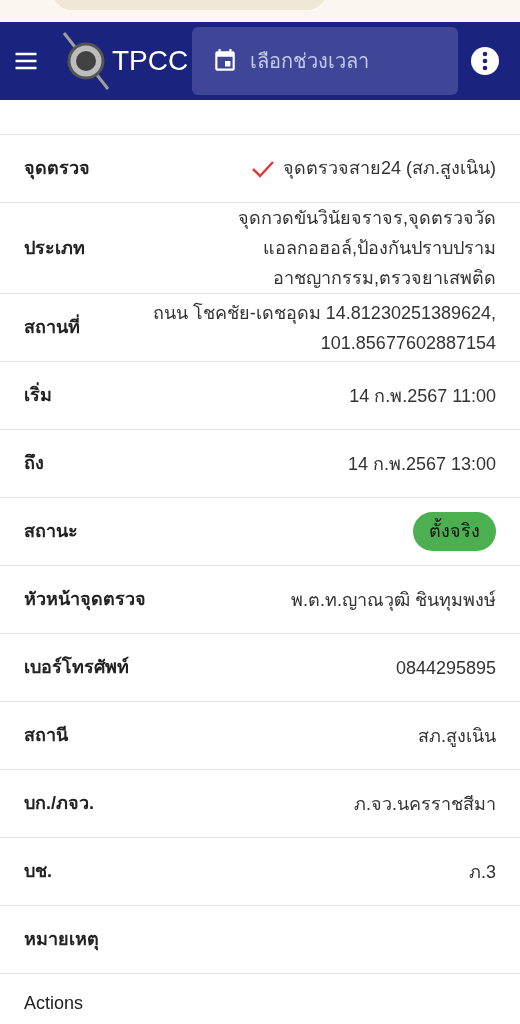 The width and height of the screenshot is (520, 1024). What do you see at coordinates (38, 871) in the screenshot?
I see `detail-label: บช.` at bounding box center [38, 871].